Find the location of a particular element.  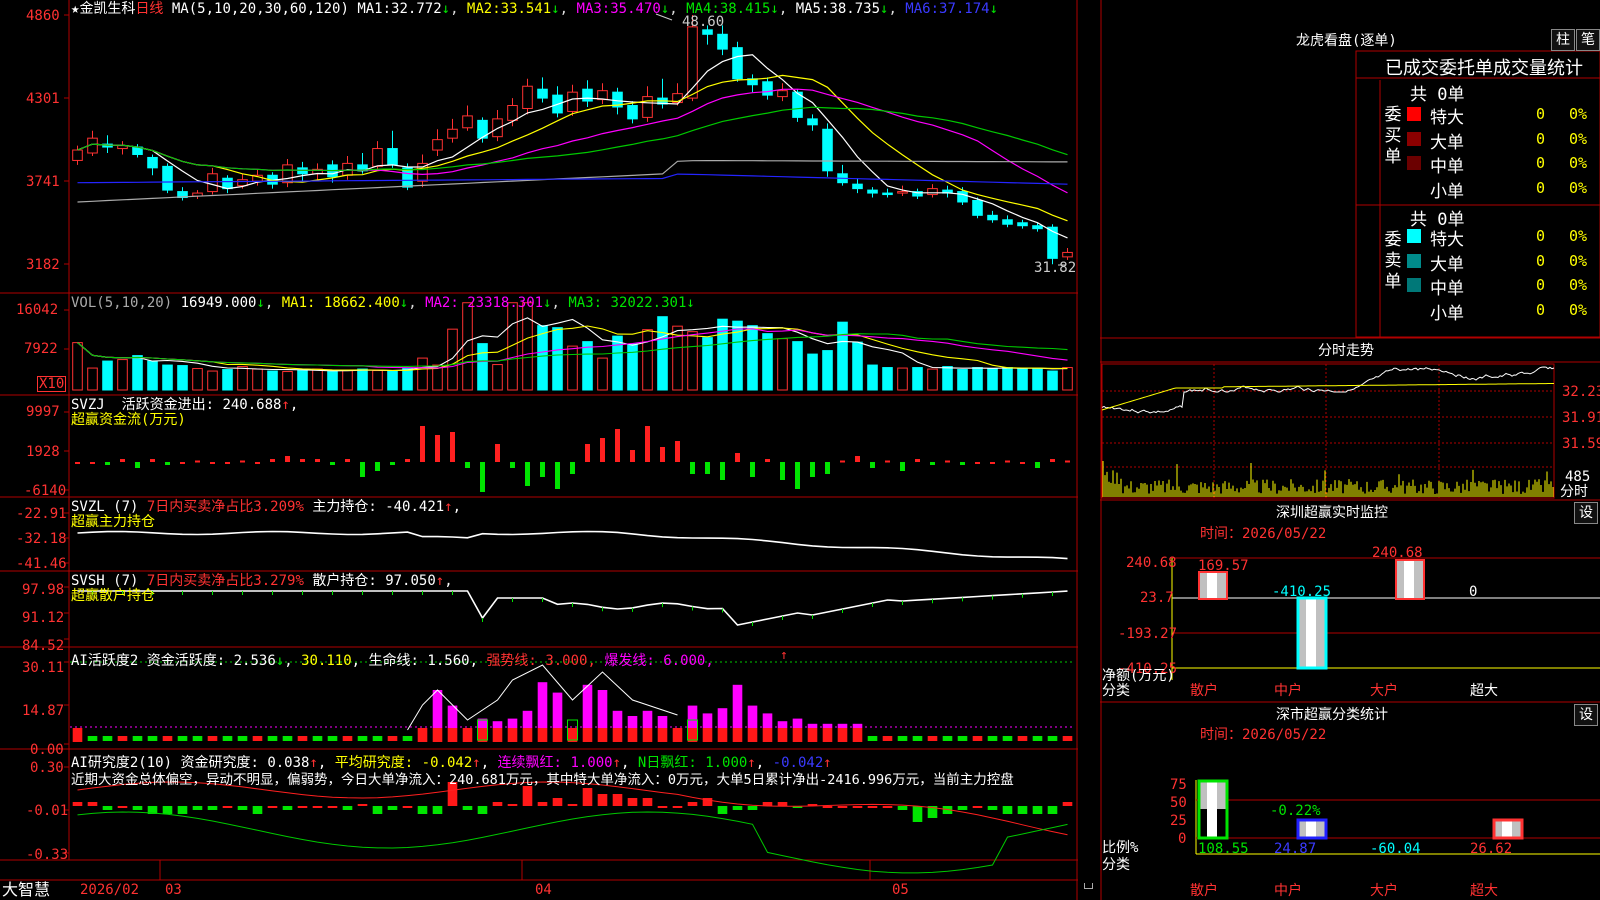

vol-ytick-1: 7922 is located at coordinates (41, 349).